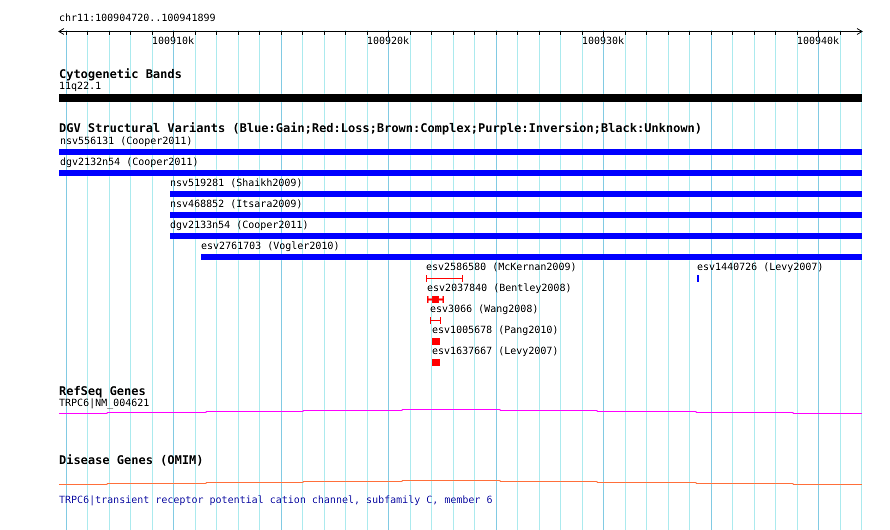 The height and width of the screenshot is (530, 890). What do you see at coordinates (501, 268) in the screenshot?
I see `feature-label: esv2586580 (McKernan2009)` at bounding box center [501, 268].